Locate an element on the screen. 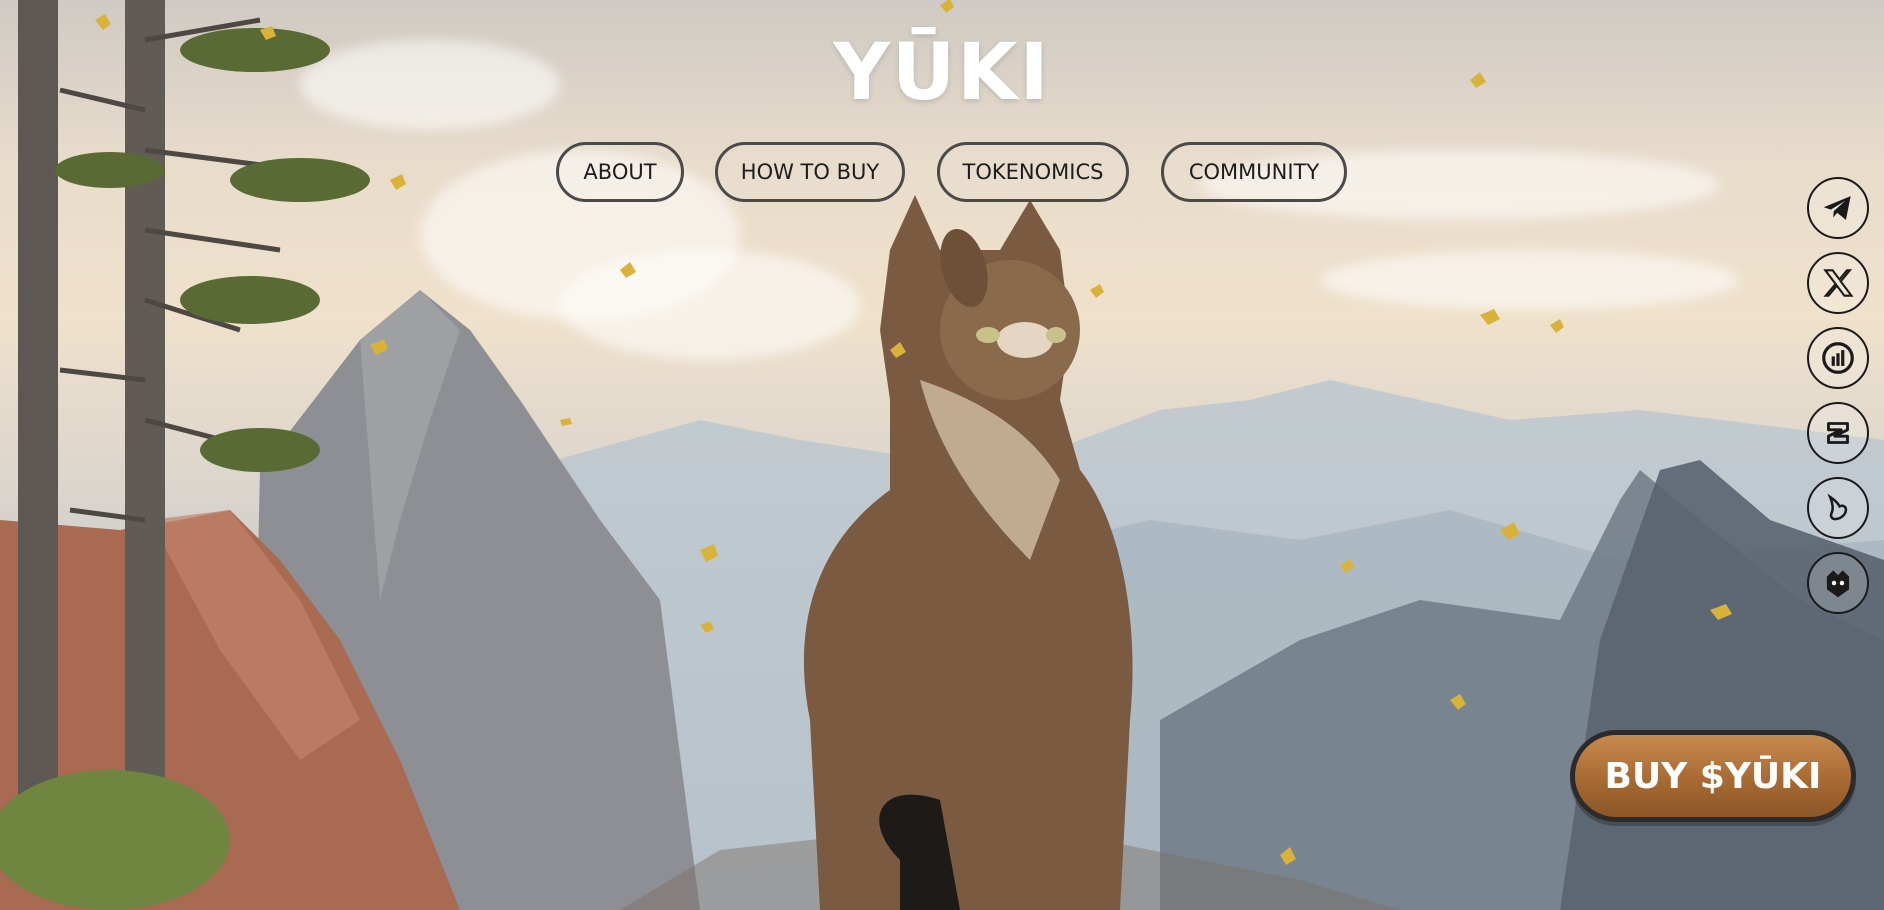 The width and height of the screenshot is (1884, 910). main-nav: ABOUT HOW TO BUY TOKENOMICS COMMUNITY is located at coordinates (942, 174).